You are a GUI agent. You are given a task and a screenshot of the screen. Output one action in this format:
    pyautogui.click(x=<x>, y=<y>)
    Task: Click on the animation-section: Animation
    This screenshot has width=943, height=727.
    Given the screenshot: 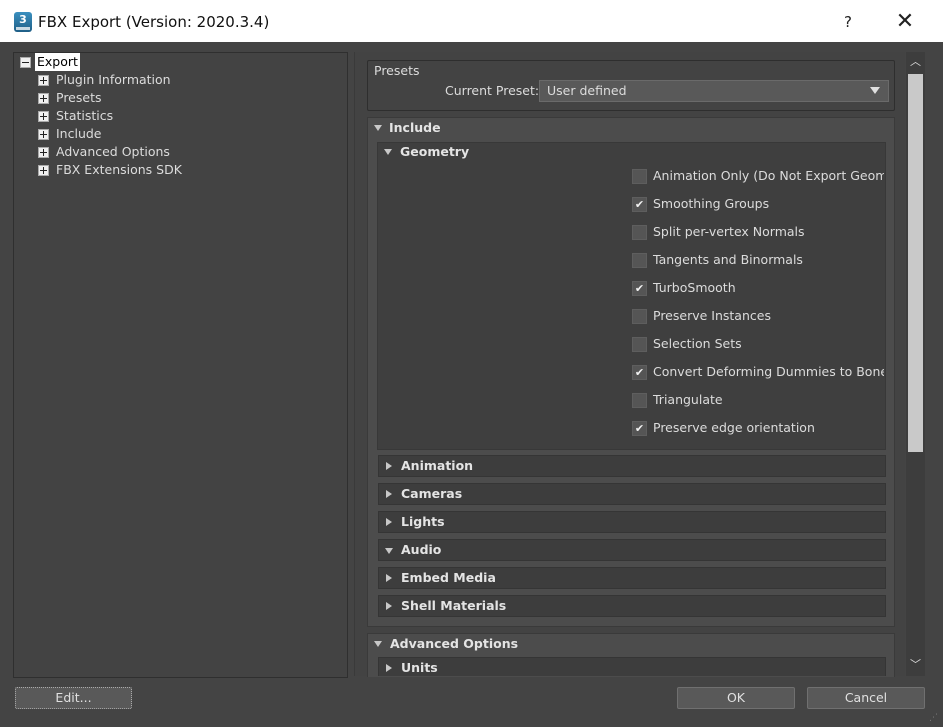 What is the action you would take?
    pyautogui.click(x=632, y=466)
    